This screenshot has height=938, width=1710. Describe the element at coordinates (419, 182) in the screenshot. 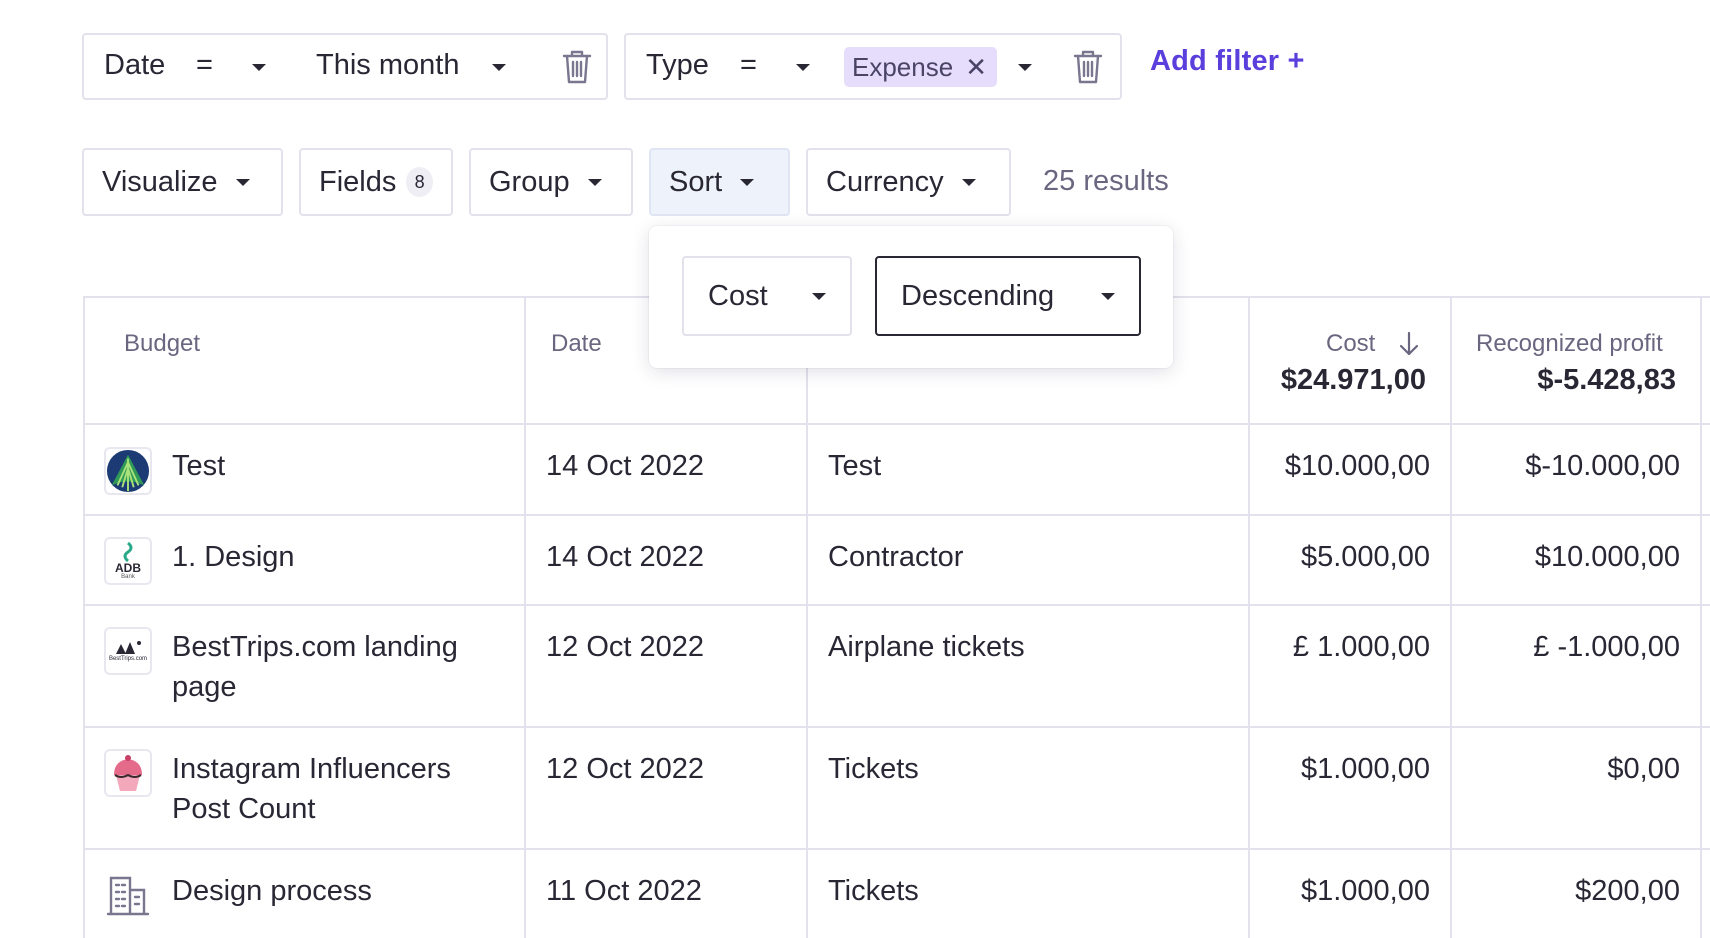

I see `fields-count-badge: 8` at that location.